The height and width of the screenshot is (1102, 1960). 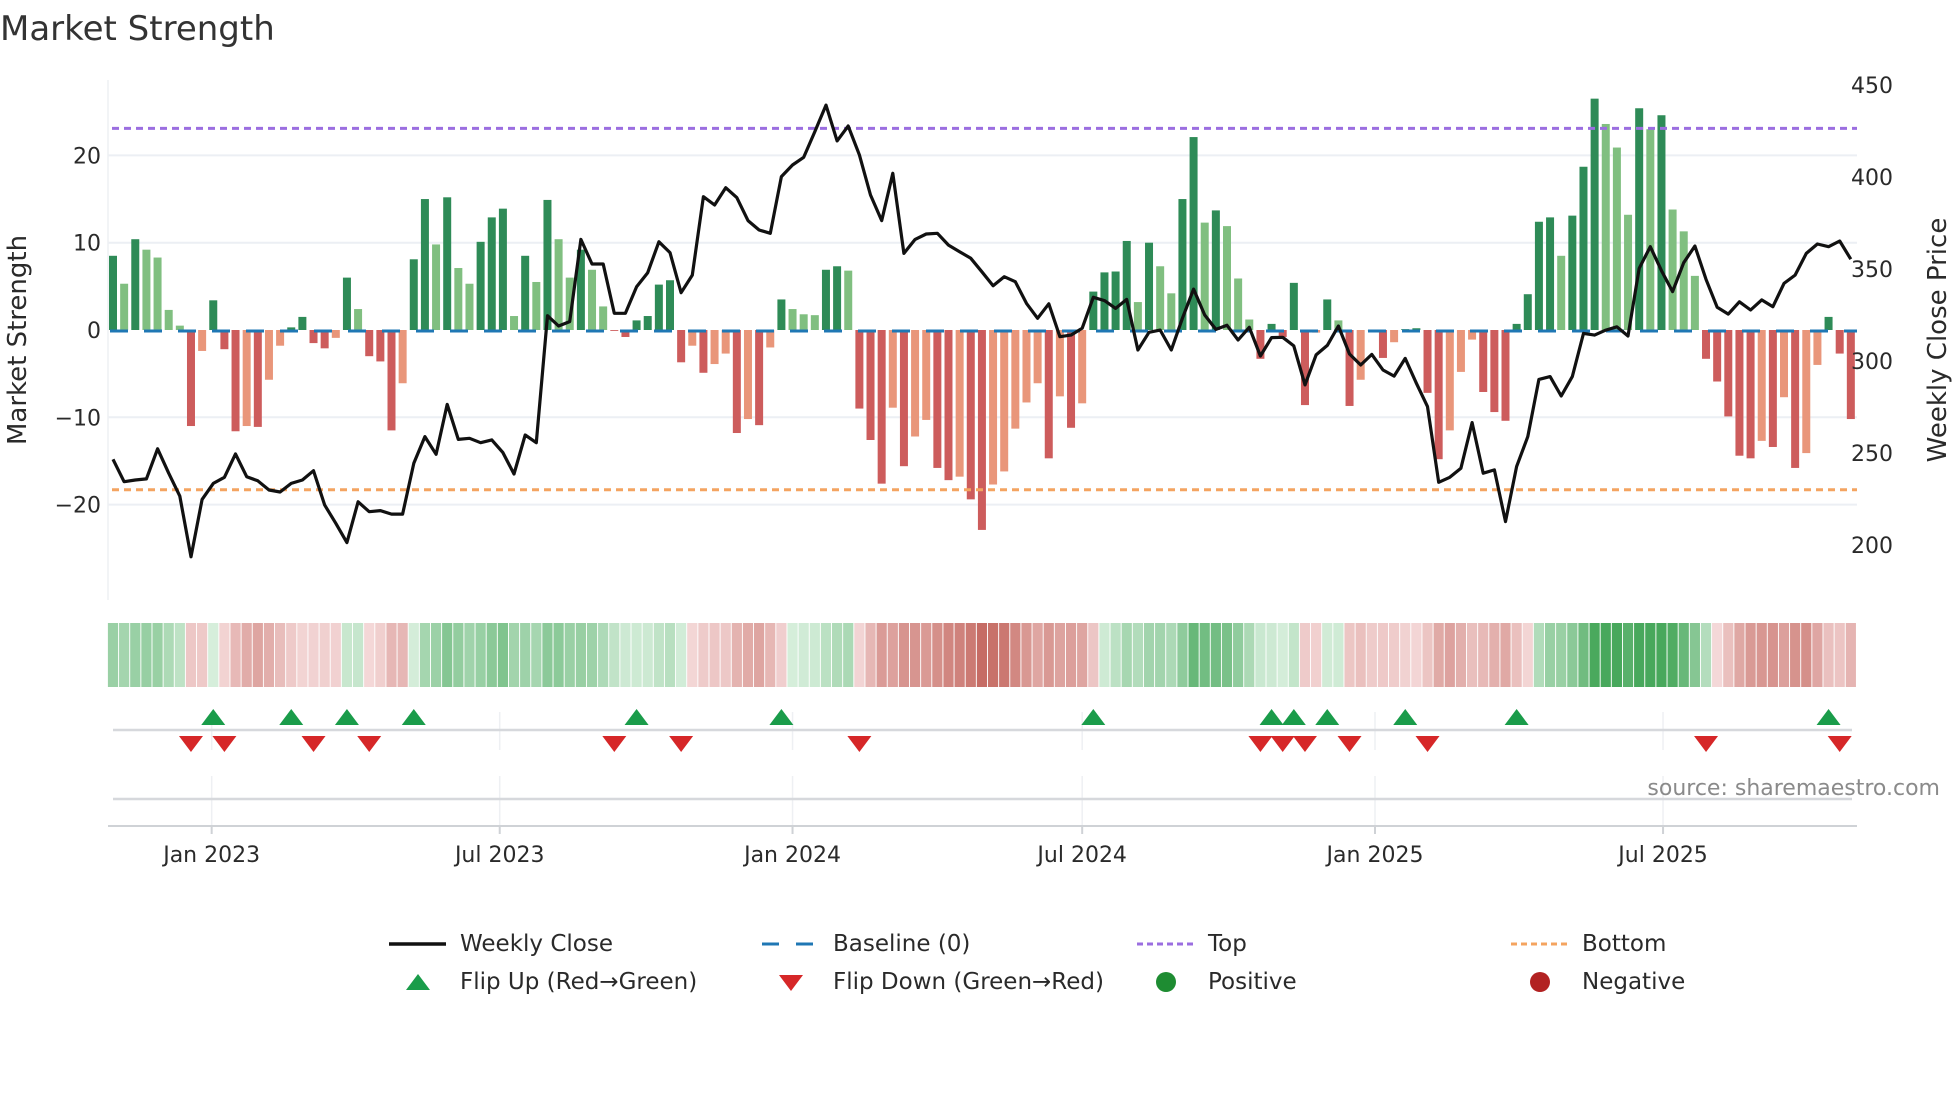 What do you see at coordinates (543, 982) in the screenshot?
I see `legend-item: Flip Up (Red→Green)` at bounding box center [543, 982].